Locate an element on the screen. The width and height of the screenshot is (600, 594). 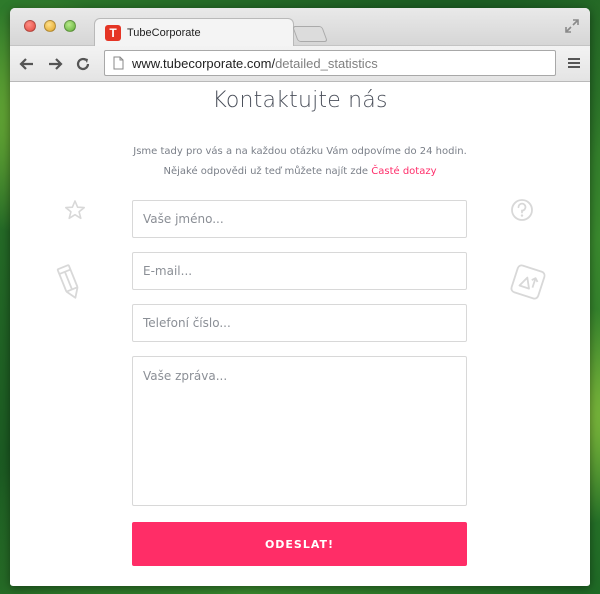
question-icon is located at coordinates (522, 210).